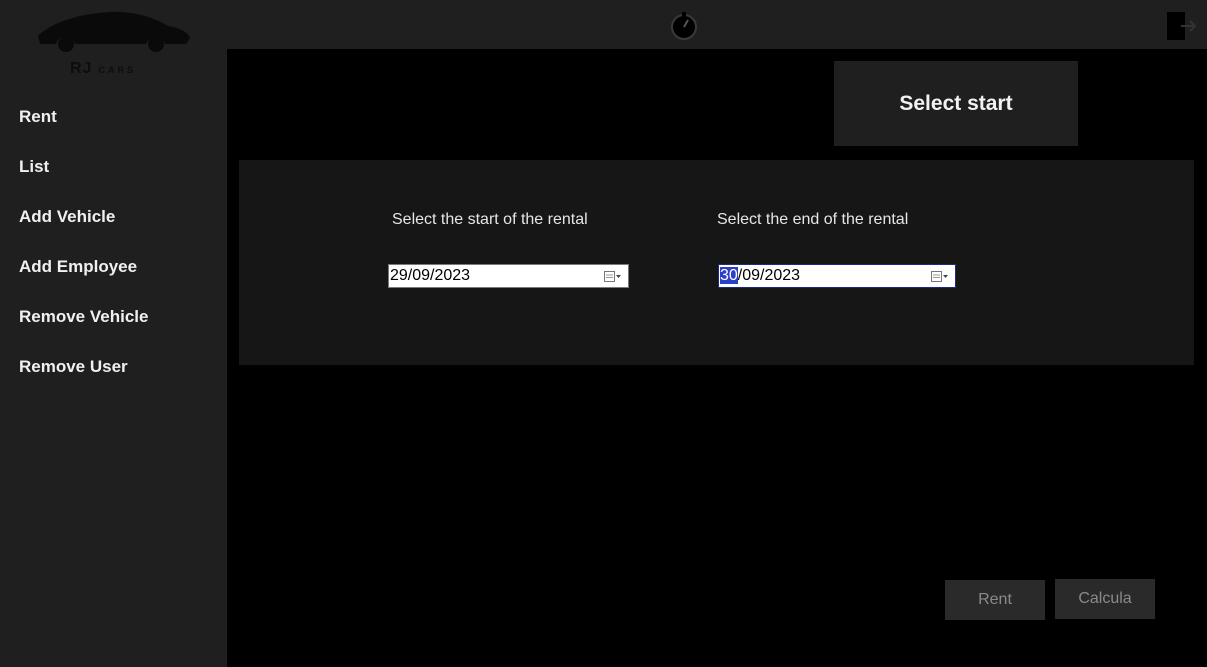 This screenshot has height=667, width=1207. What do you see at coordinates (490, 219) in the screenshot?
I see `start-date-label: Select the start of the rental` at bounding box center [490, 219].